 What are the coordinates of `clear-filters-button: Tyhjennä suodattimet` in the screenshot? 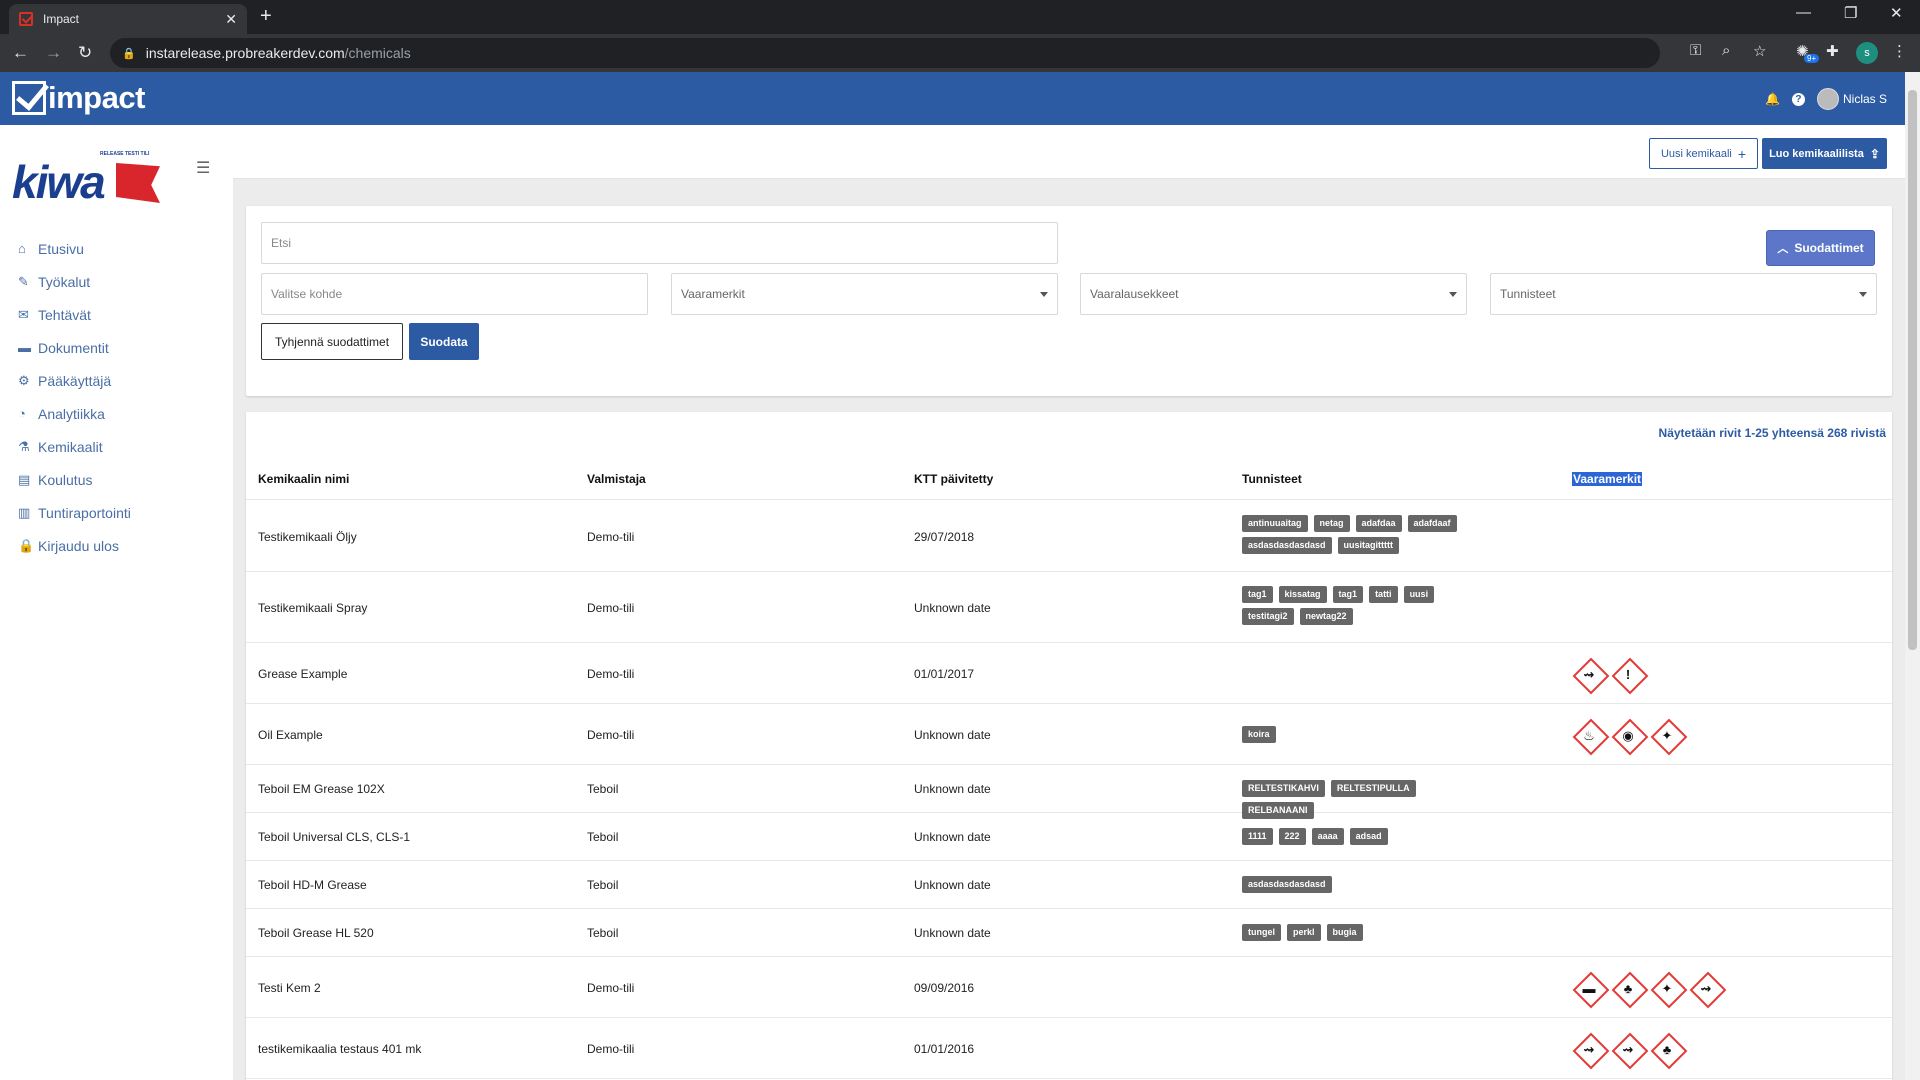 It's located at (332, 341).